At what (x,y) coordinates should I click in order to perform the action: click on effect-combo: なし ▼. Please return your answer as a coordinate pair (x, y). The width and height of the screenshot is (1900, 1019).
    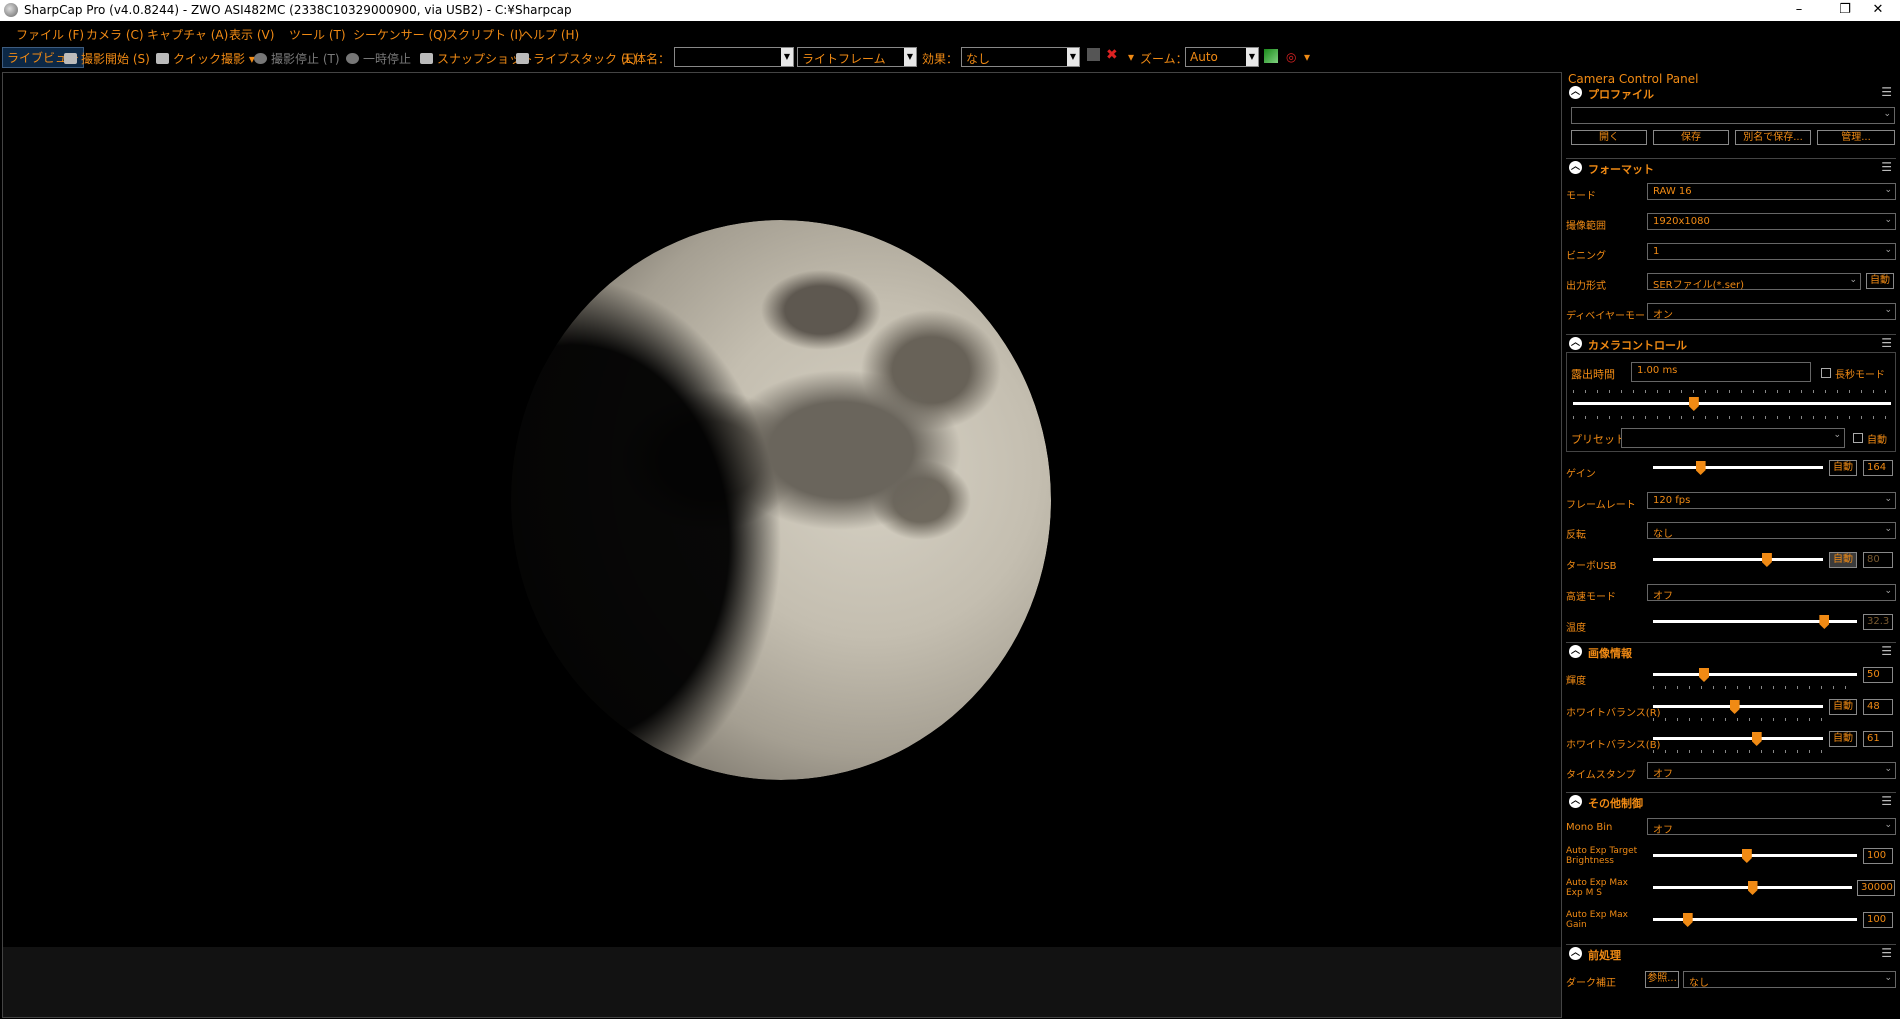
    Looking at the image, I should click on (1020, 57).